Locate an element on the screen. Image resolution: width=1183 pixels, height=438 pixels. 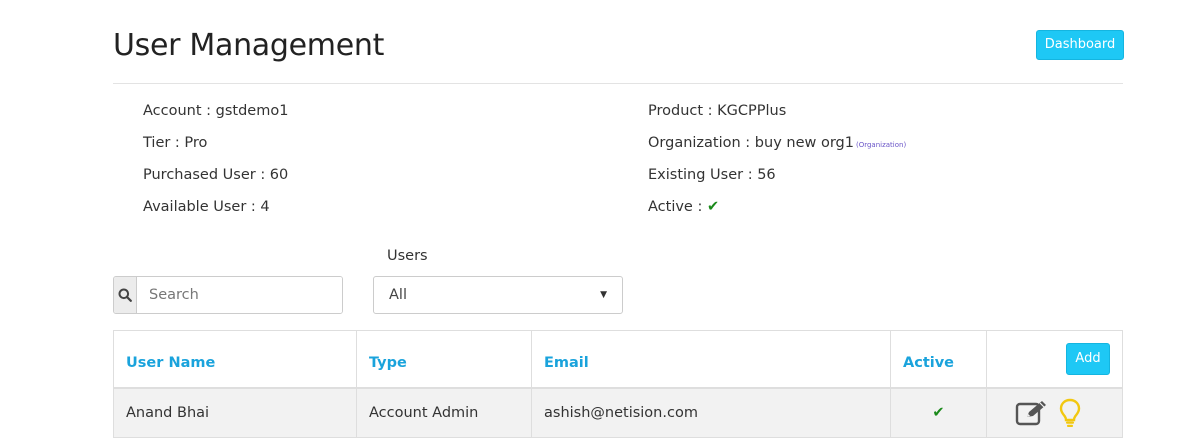
title-divider is located at coordinates (618, 83).